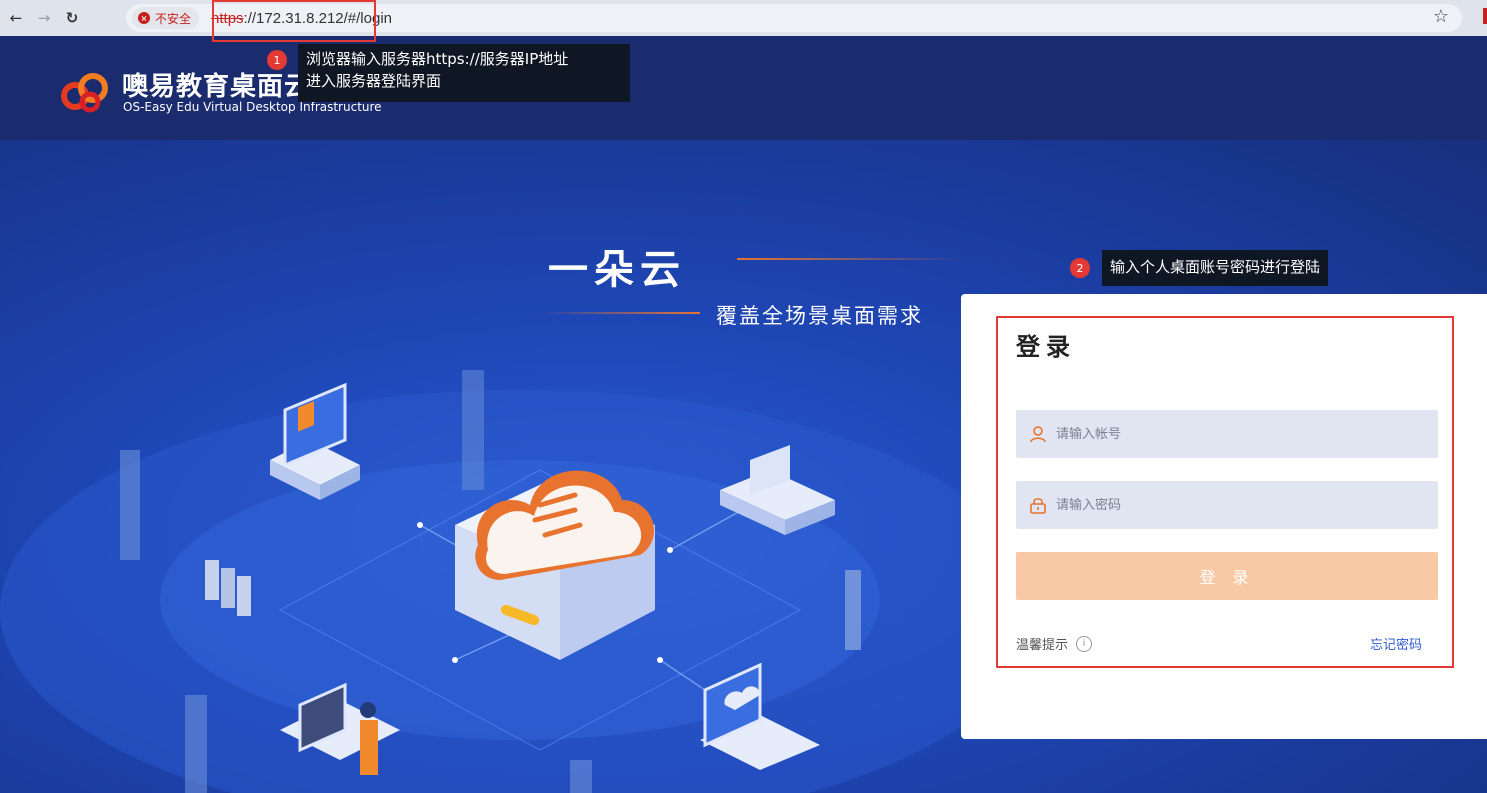 This screenshot has height=793, width=1487. I want to click on slogan-accent-line, so click(852, 259).